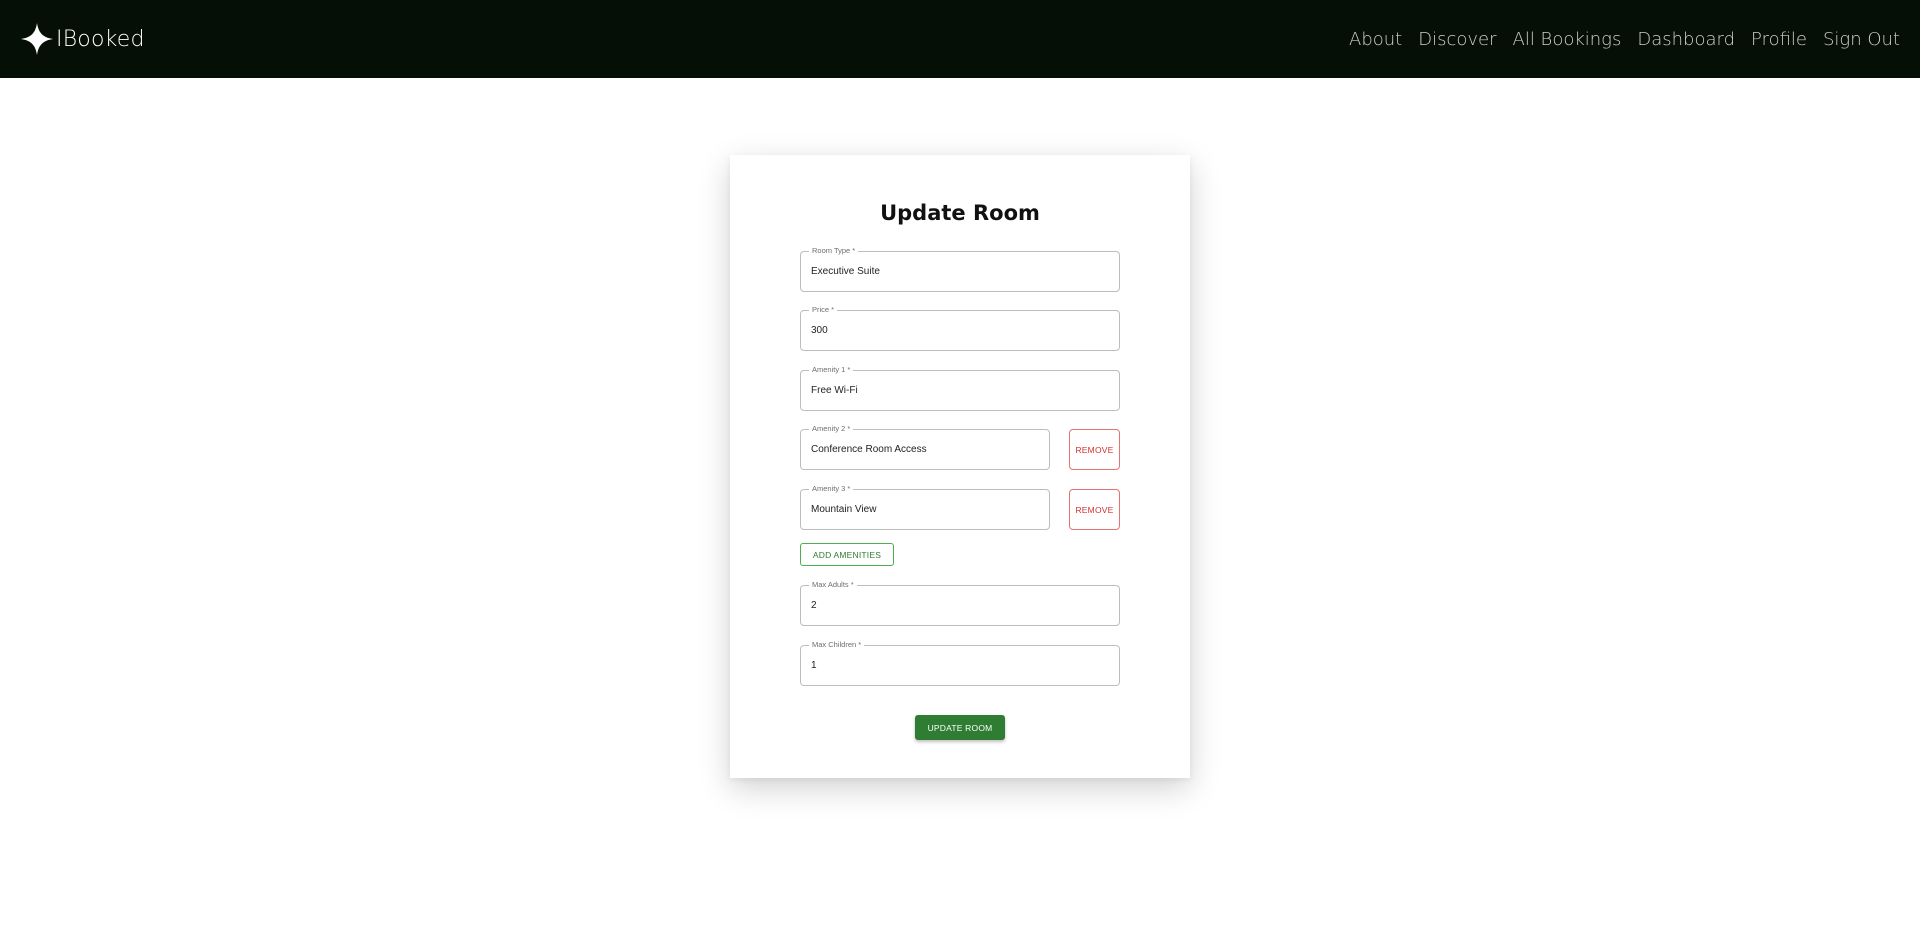 This screenshot has width=1920, height=926. What do you see at coordinates (1567, 39) in the screenshot?
I see `nav-link-all-bookings: All Bookings` at bounding box center [1567, 39].